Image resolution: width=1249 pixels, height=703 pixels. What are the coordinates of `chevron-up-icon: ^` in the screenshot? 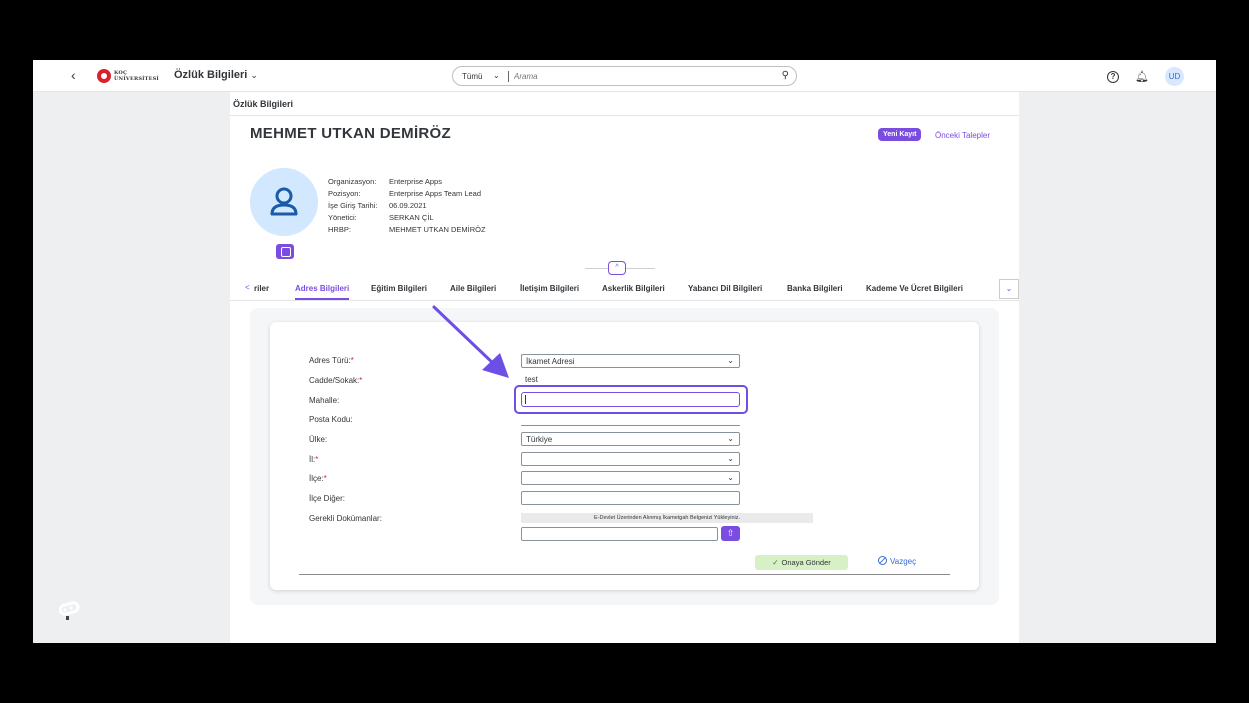 It's located at (617, 267).